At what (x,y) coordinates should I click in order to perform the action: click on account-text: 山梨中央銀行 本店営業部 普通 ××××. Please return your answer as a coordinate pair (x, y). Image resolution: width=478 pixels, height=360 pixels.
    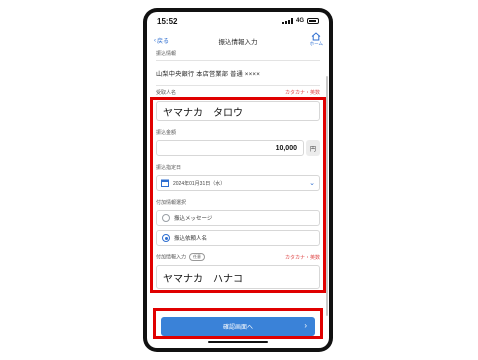
    Looking at the image, I should click on (208, 74).